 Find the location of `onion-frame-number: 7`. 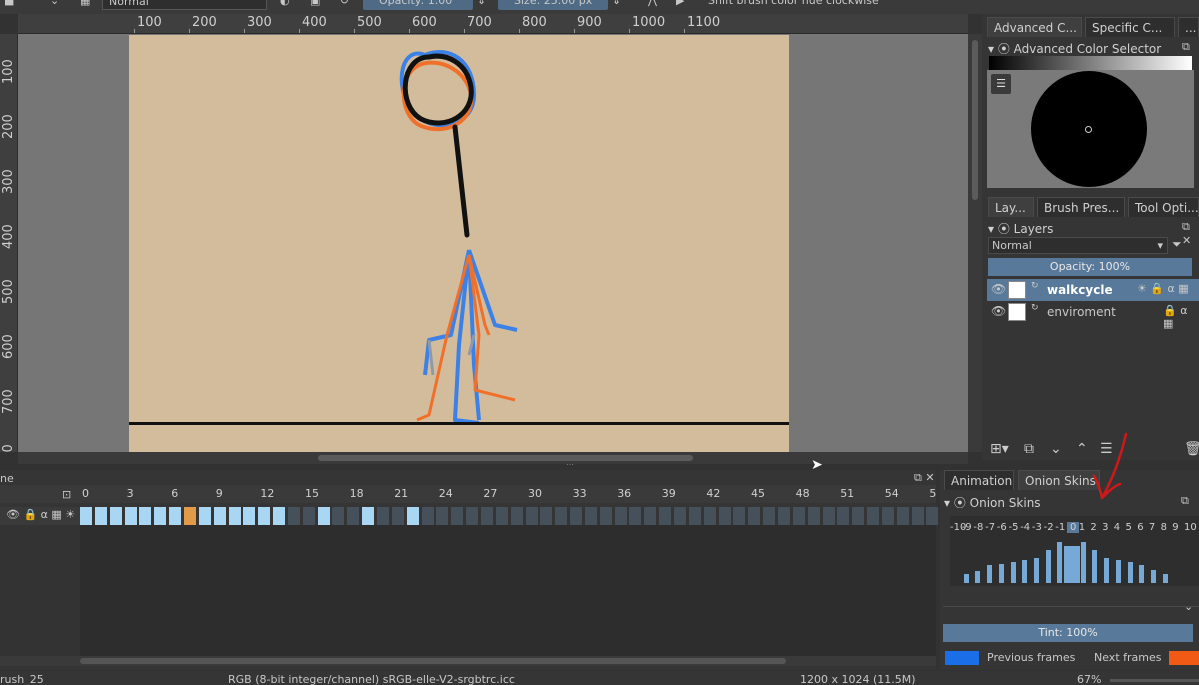

onion-frame-number: 7 is located at coordinates (1152, 527).